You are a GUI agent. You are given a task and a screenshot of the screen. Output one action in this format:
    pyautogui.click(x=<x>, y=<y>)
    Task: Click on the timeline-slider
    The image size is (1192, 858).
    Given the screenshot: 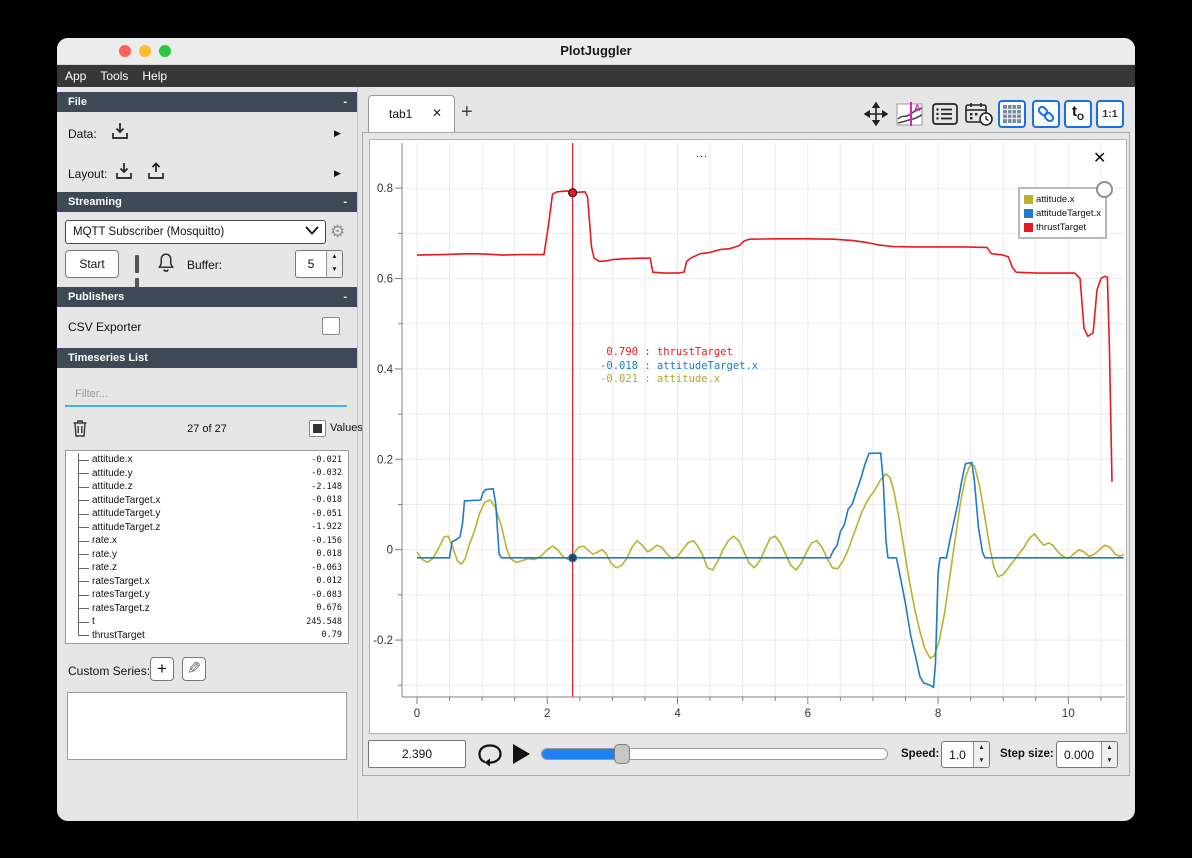 What is the action you would take?
    pyautogui.click(x=714, y=754)
    